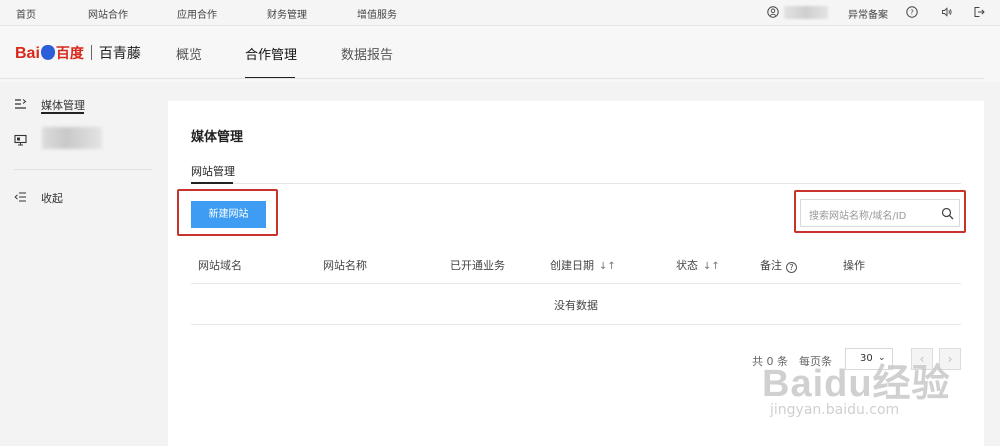 The image size is (1000, 446). What do you see at coordinates (119, 54) in the screenshot?
I see `product-name: 百青藤` at bounding box center [119, 54].